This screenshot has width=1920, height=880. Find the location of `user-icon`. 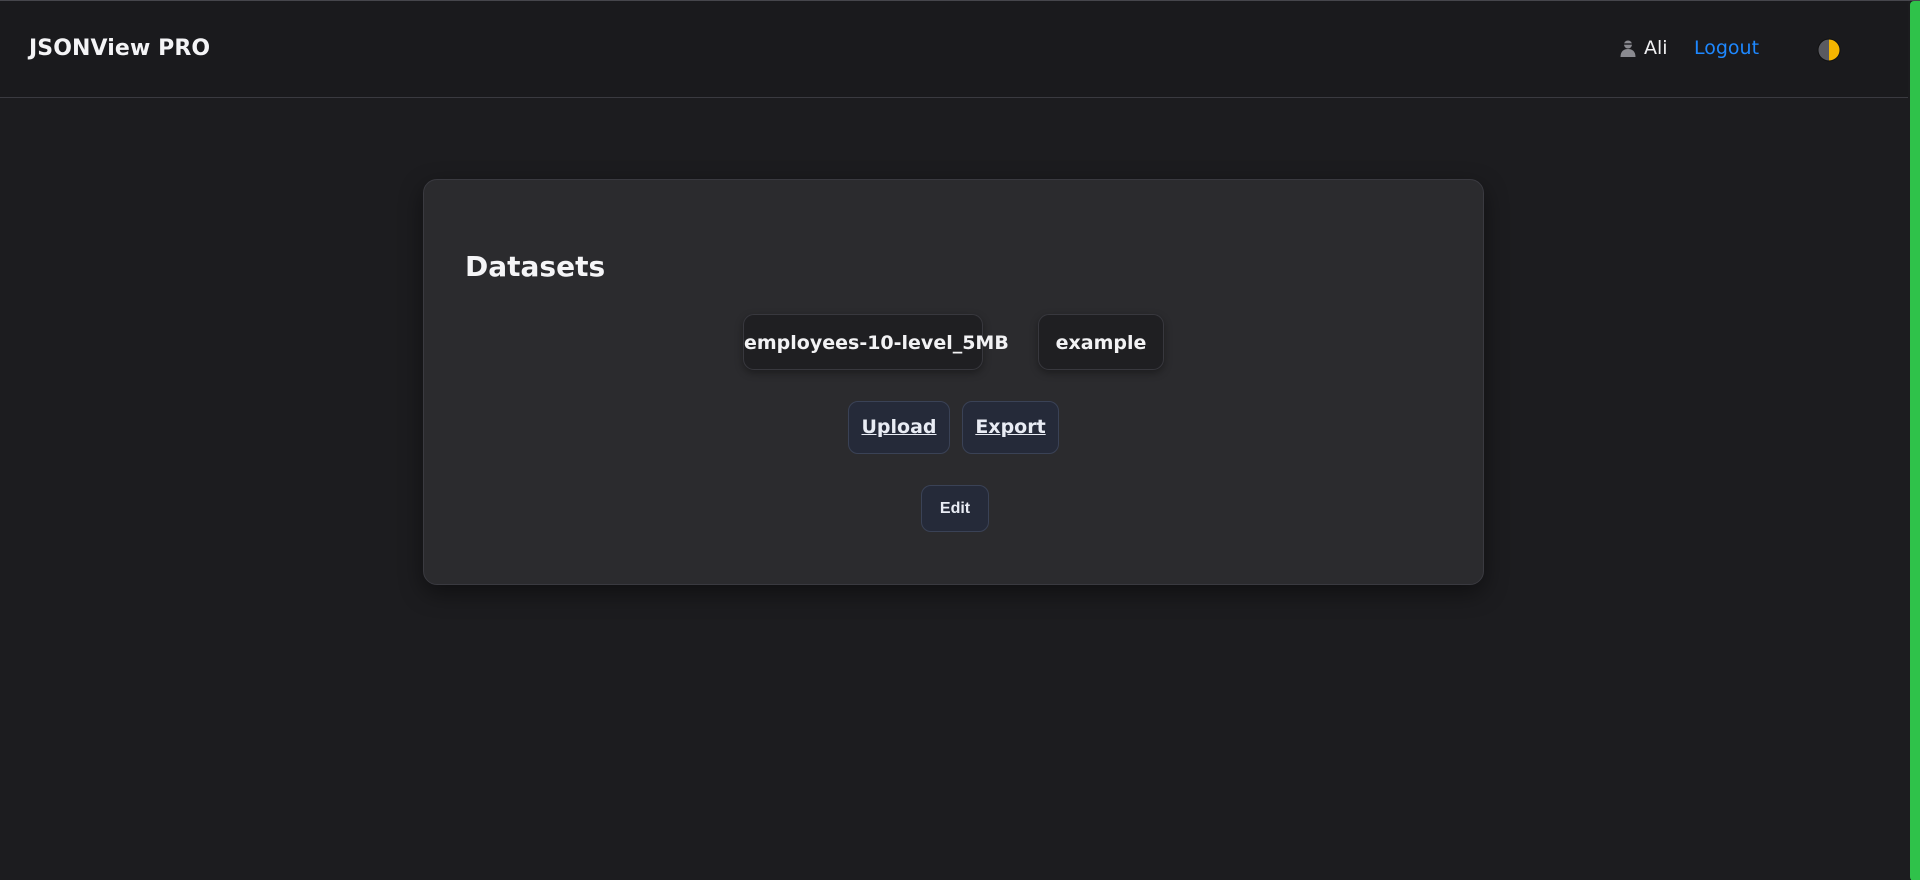

user-icon is located at coordinates (1628, 48).